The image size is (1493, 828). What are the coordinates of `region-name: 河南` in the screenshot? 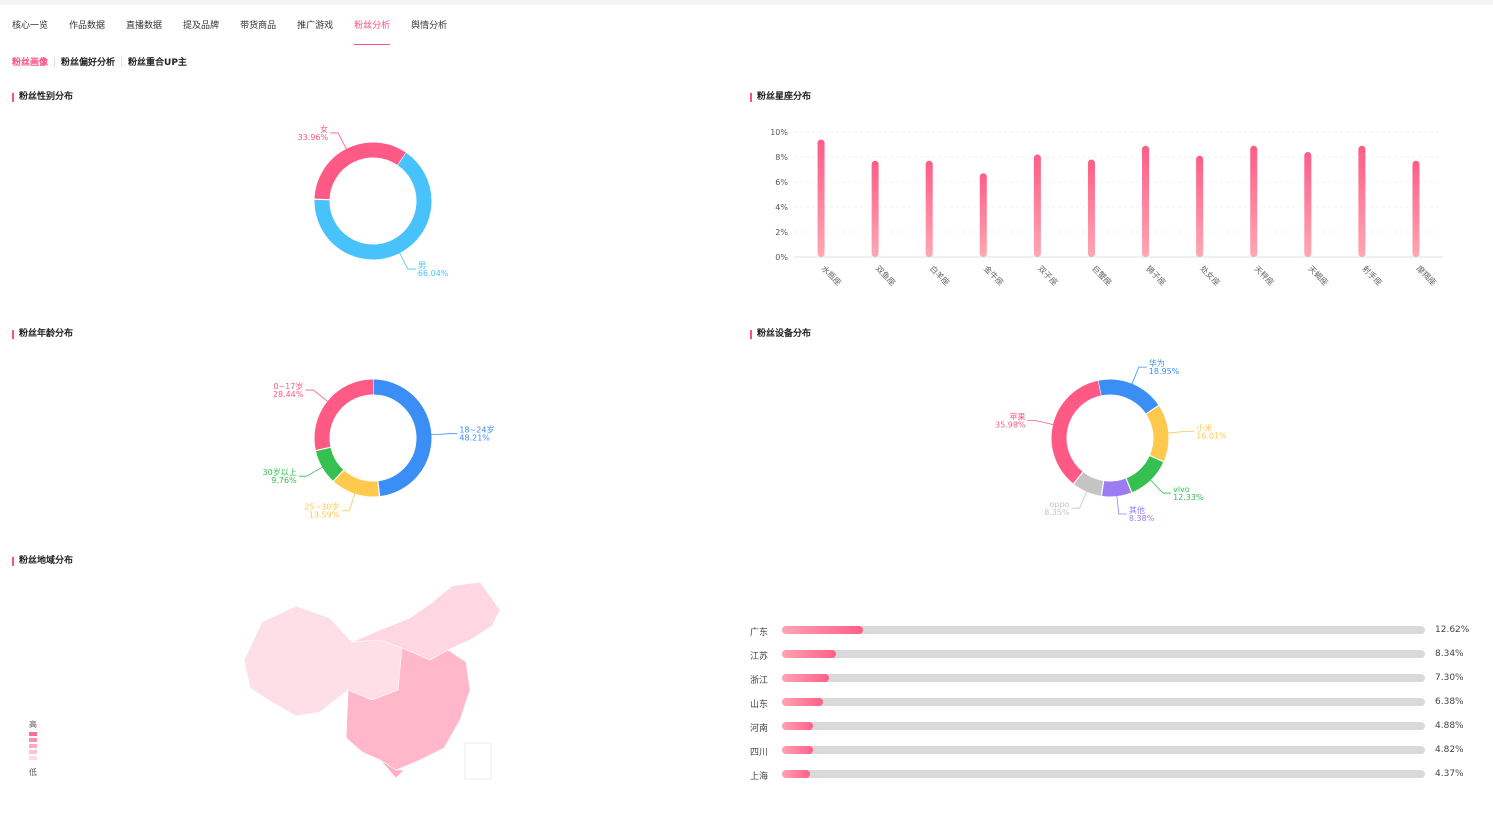 It's located at (759, 729).